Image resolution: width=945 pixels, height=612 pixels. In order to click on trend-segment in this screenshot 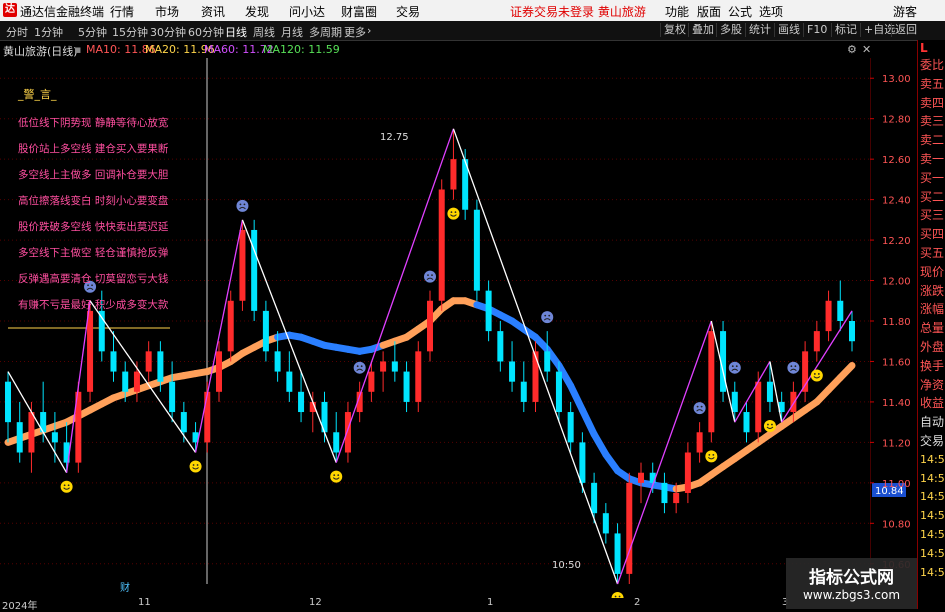, I will do `click(600, 444)`.